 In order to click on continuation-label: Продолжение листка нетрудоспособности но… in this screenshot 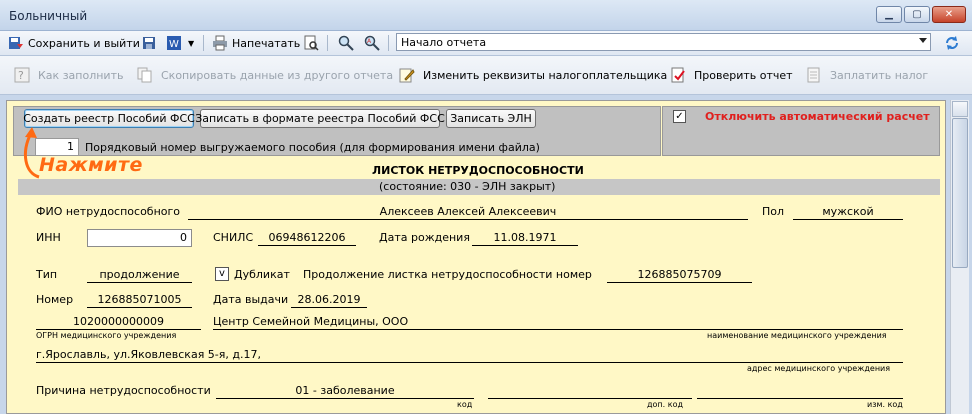, I will do `click(447, 274)`.